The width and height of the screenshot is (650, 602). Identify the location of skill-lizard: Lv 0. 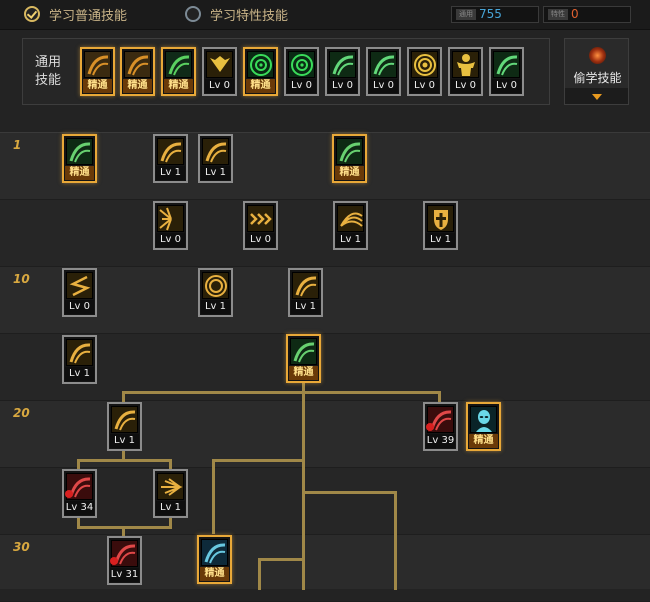
(506, 71).